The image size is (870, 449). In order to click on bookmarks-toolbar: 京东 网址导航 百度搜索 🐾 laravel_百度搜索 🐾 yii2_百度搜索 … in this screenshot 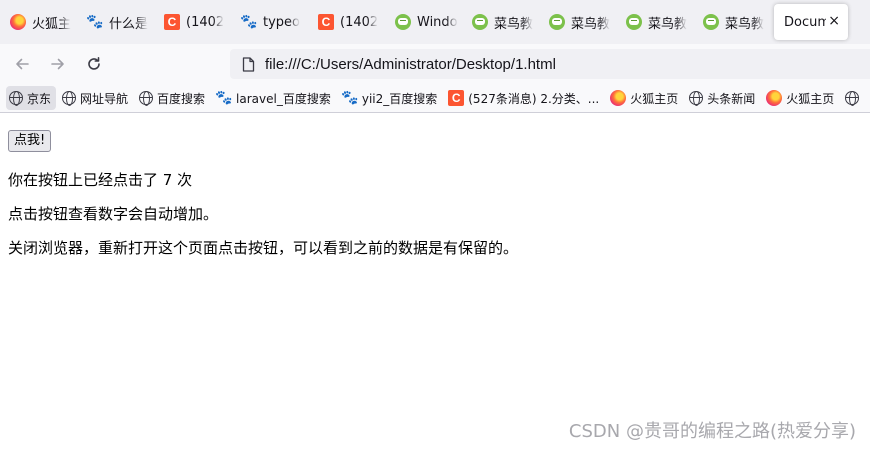, I will do `click(435, 98)`.